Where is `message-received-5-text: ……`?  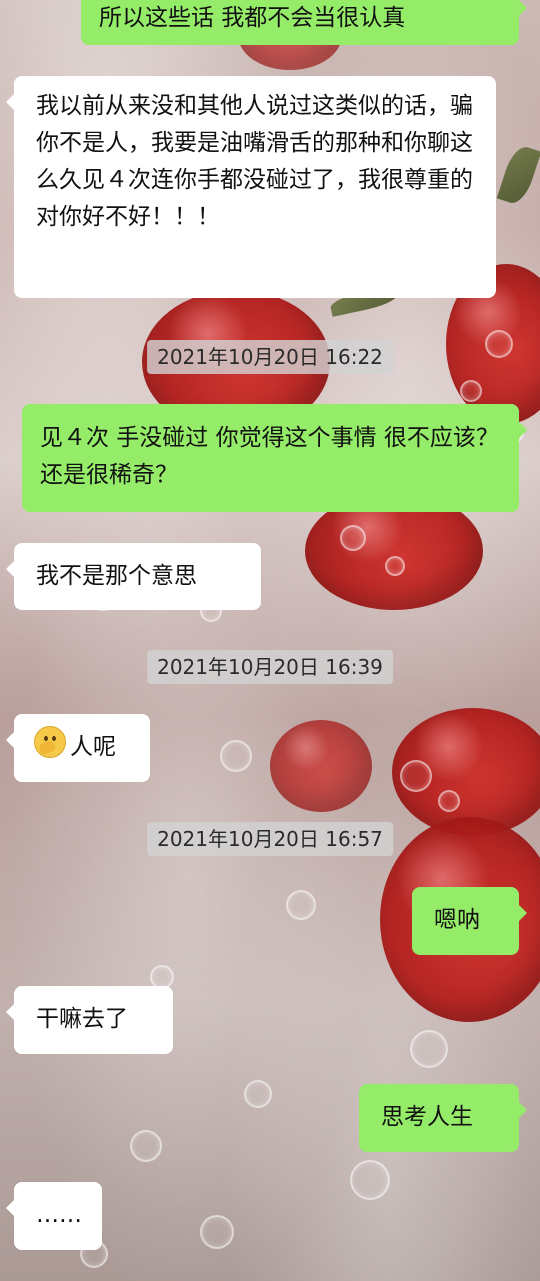 message-received-5-text: …… is located at coordinates (59, 1215).